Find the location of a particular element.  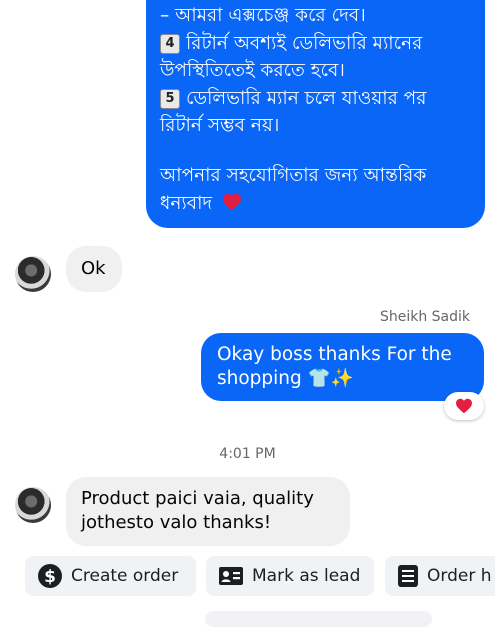

incoming-message-bubble: Ok is located at coordinates (94, 269).